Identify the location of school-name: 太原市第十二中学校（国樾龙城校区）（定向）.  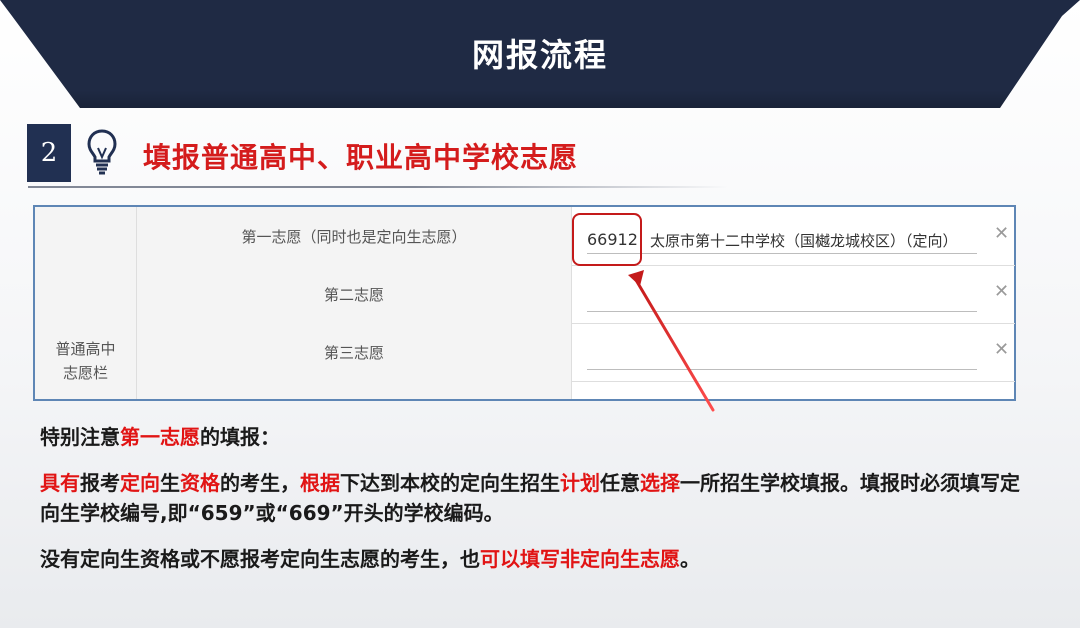
(804, 241).